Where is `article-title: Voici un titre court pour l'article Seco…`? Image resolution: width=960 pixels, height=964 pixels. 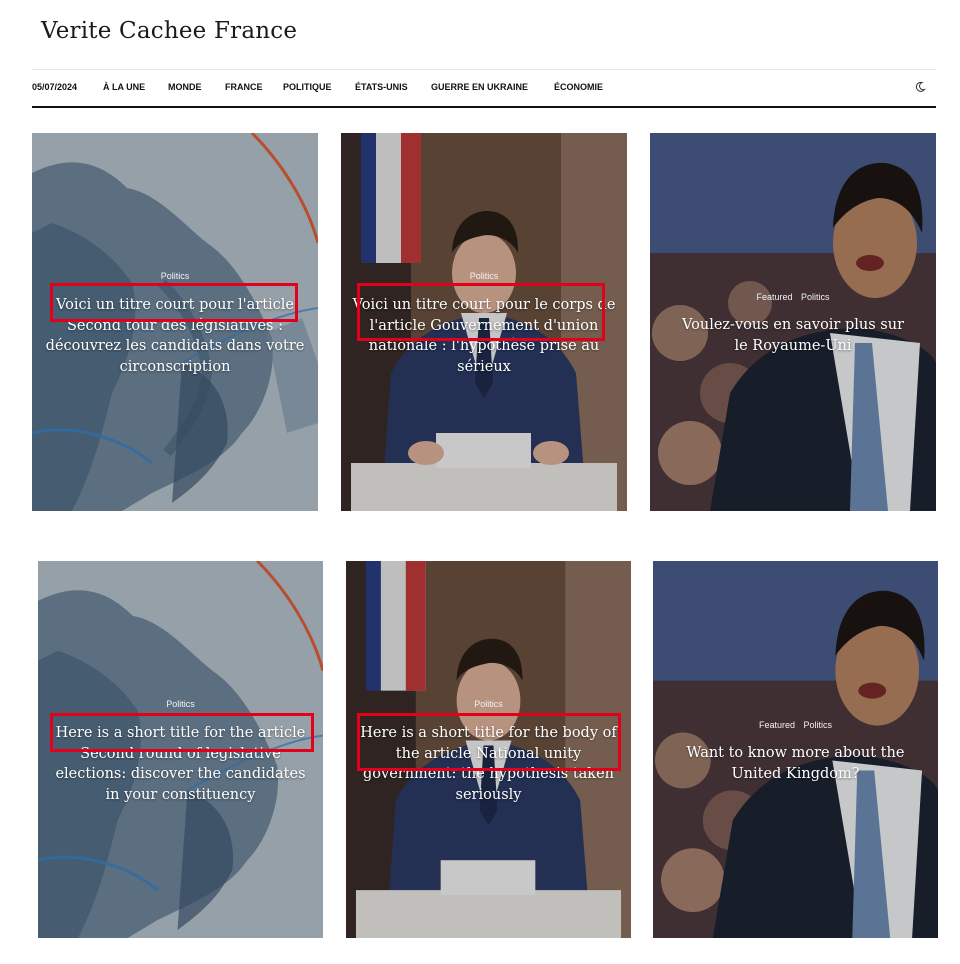
article-title: Voici un titre court pour l'article Seco… is located at coordinates (175, 336).